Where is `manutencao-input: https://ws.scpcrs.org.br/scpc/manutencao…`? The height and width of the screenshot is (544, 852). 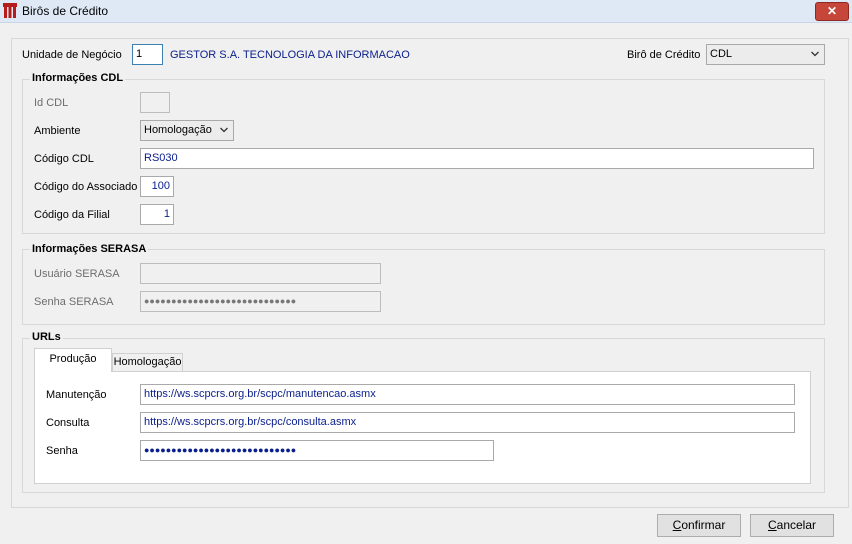 manutencao-input: https://ws.scpcrs.org.br/scpc/manutencao… is located at coordinates (467, 394).